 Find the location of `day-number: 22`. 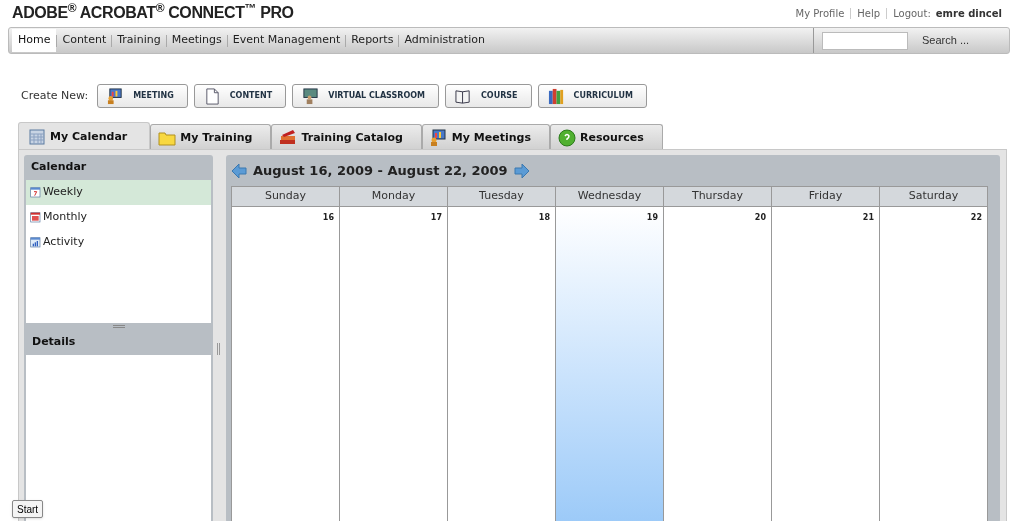

day-number: 22 is located at coordinates (976, 218).